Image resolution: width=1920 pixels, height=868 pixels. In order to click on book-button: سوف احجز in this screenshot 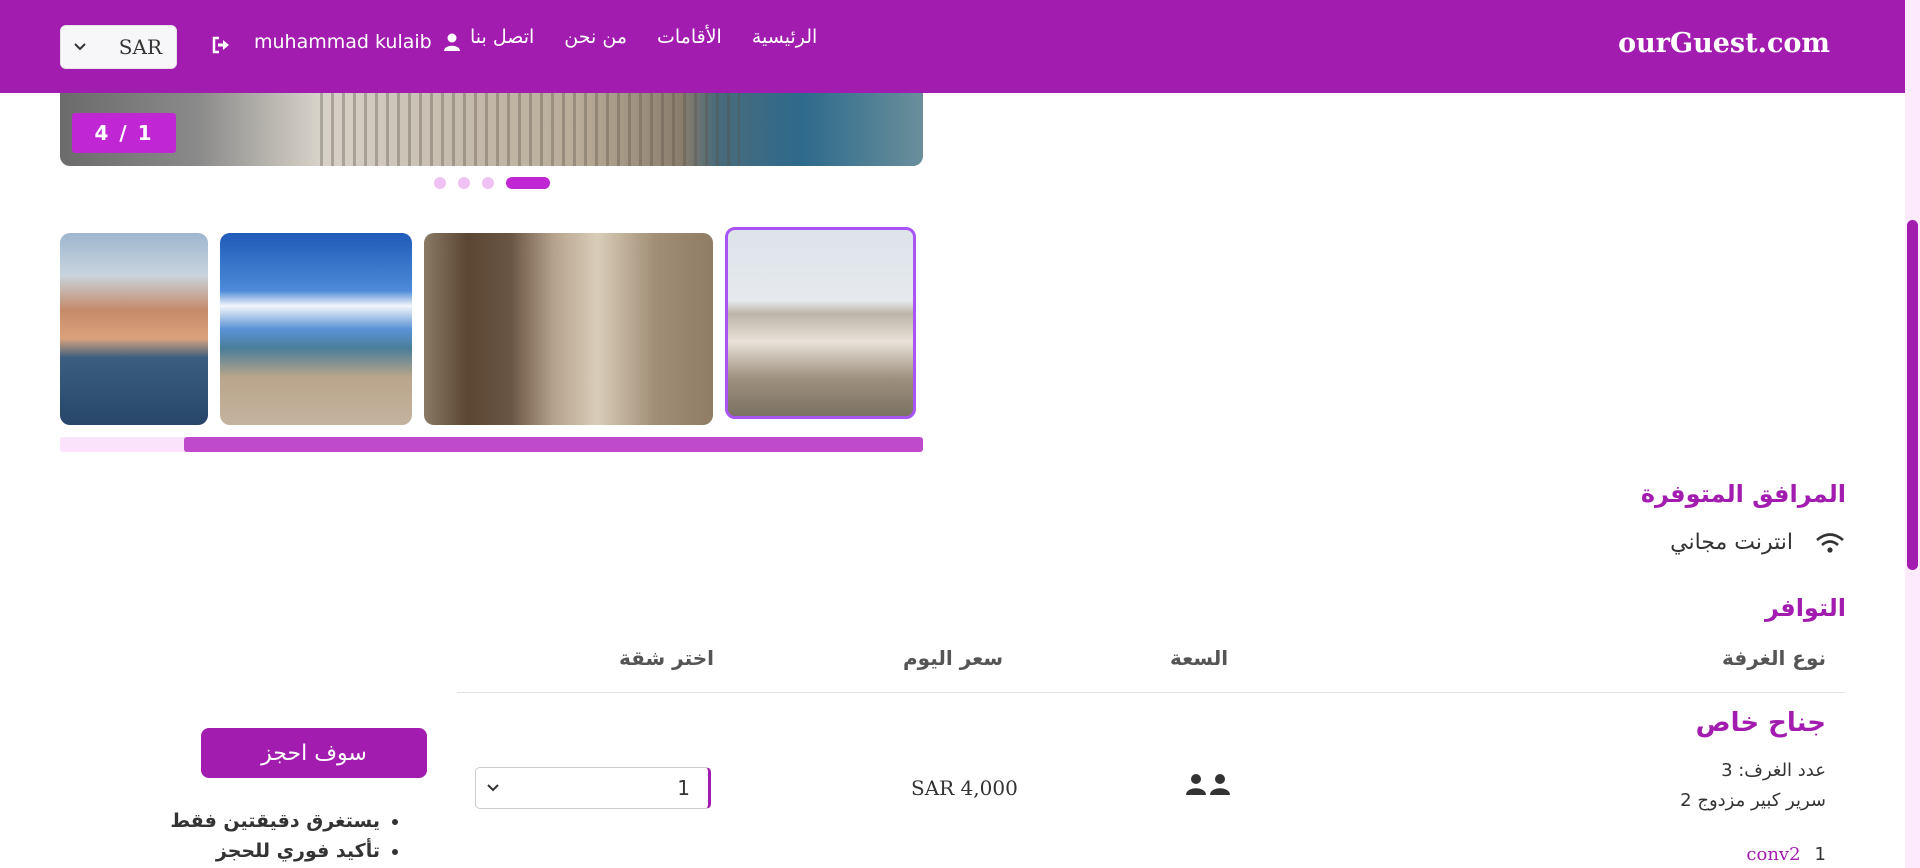, I will do `click(314, 753)`.